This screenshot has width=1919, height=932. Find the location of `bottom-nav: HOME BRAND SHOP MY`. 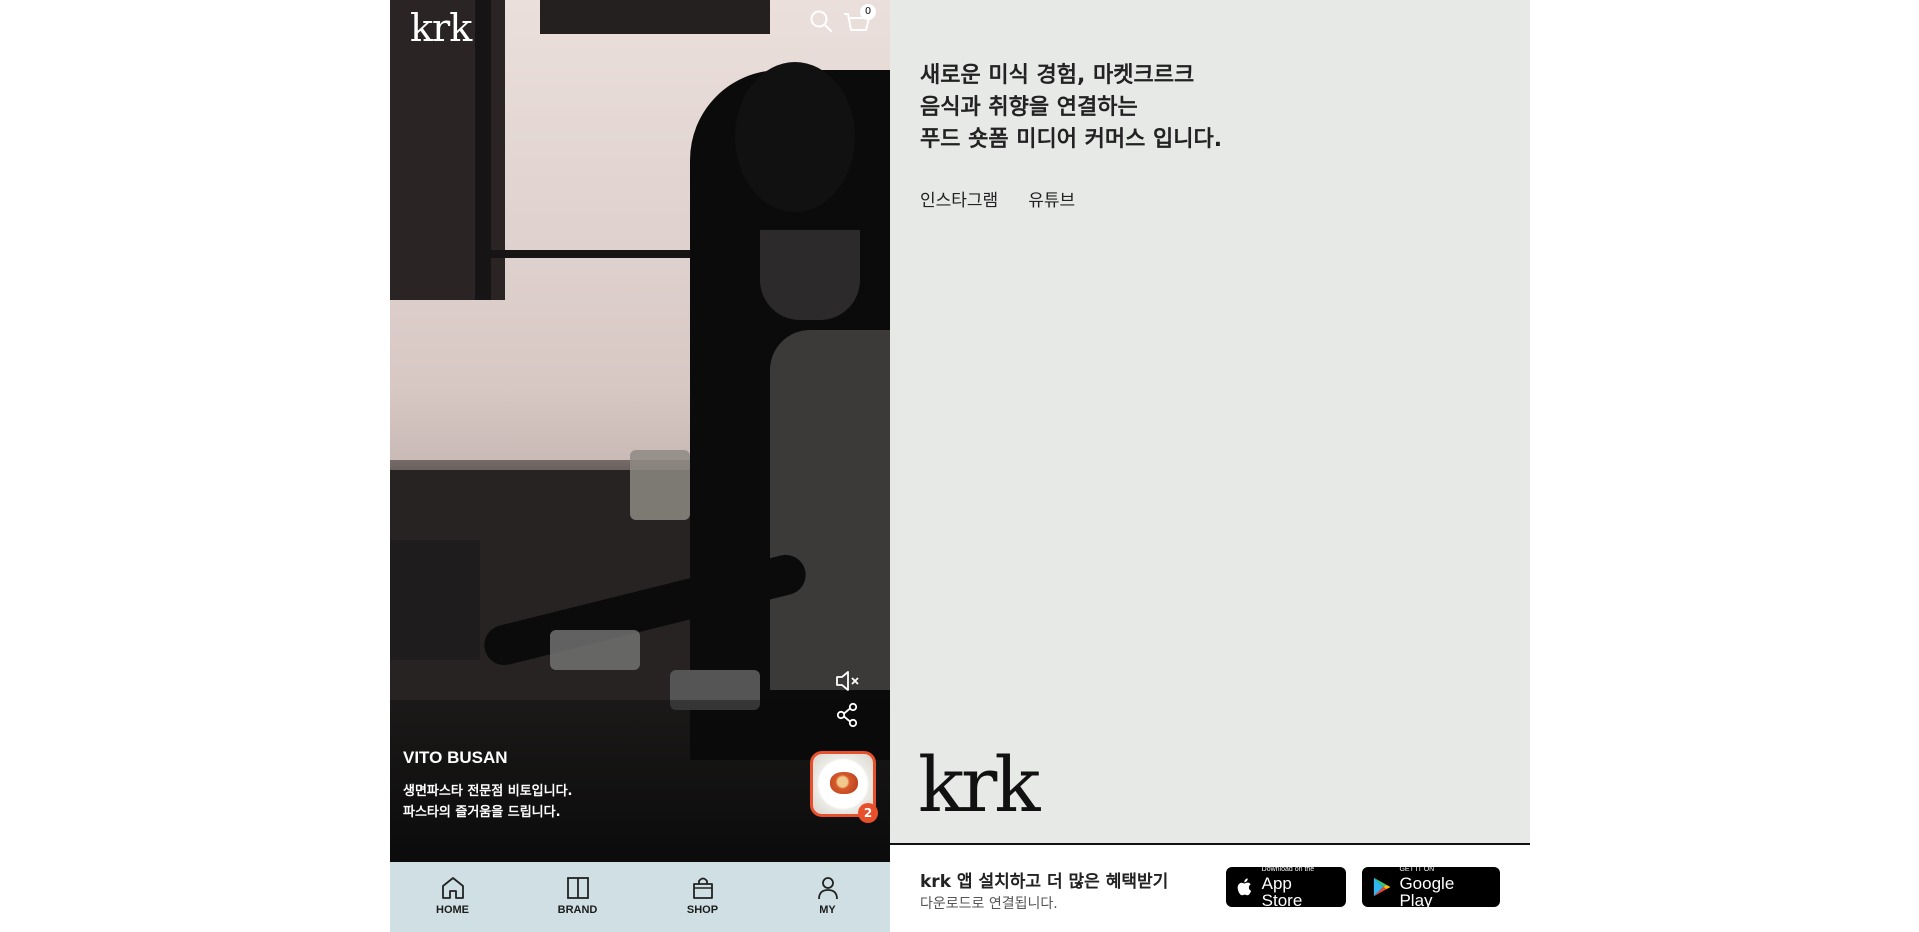

bottom-nav: HOME BRAND SHOP MY is located at coordinates (640, 897).